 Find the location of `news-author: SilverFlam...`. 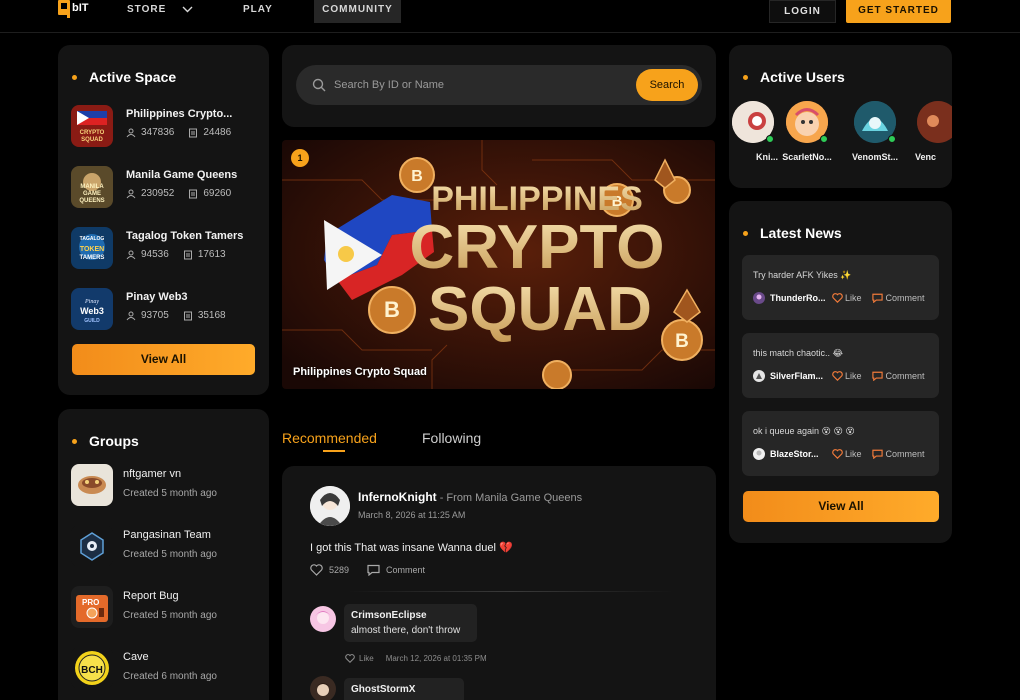

news-author: SilverFlam... is located at coordinates (798, 376).